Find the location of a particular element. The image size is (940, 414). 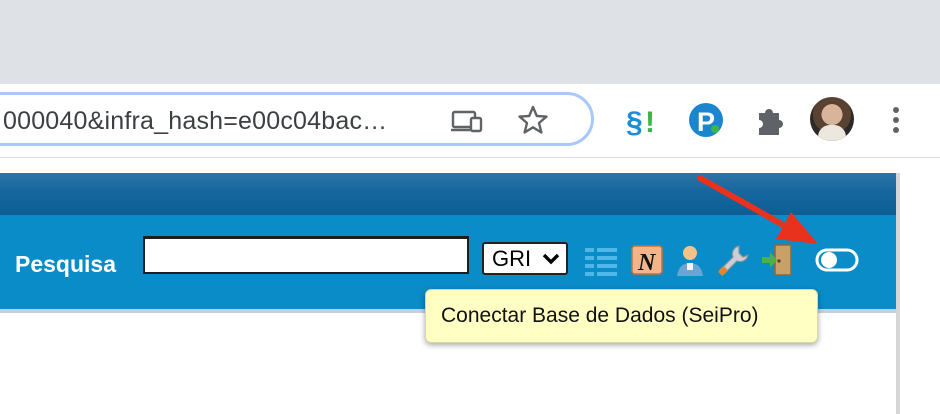

settings-wrench-icon is located at coordinates (733, 260).